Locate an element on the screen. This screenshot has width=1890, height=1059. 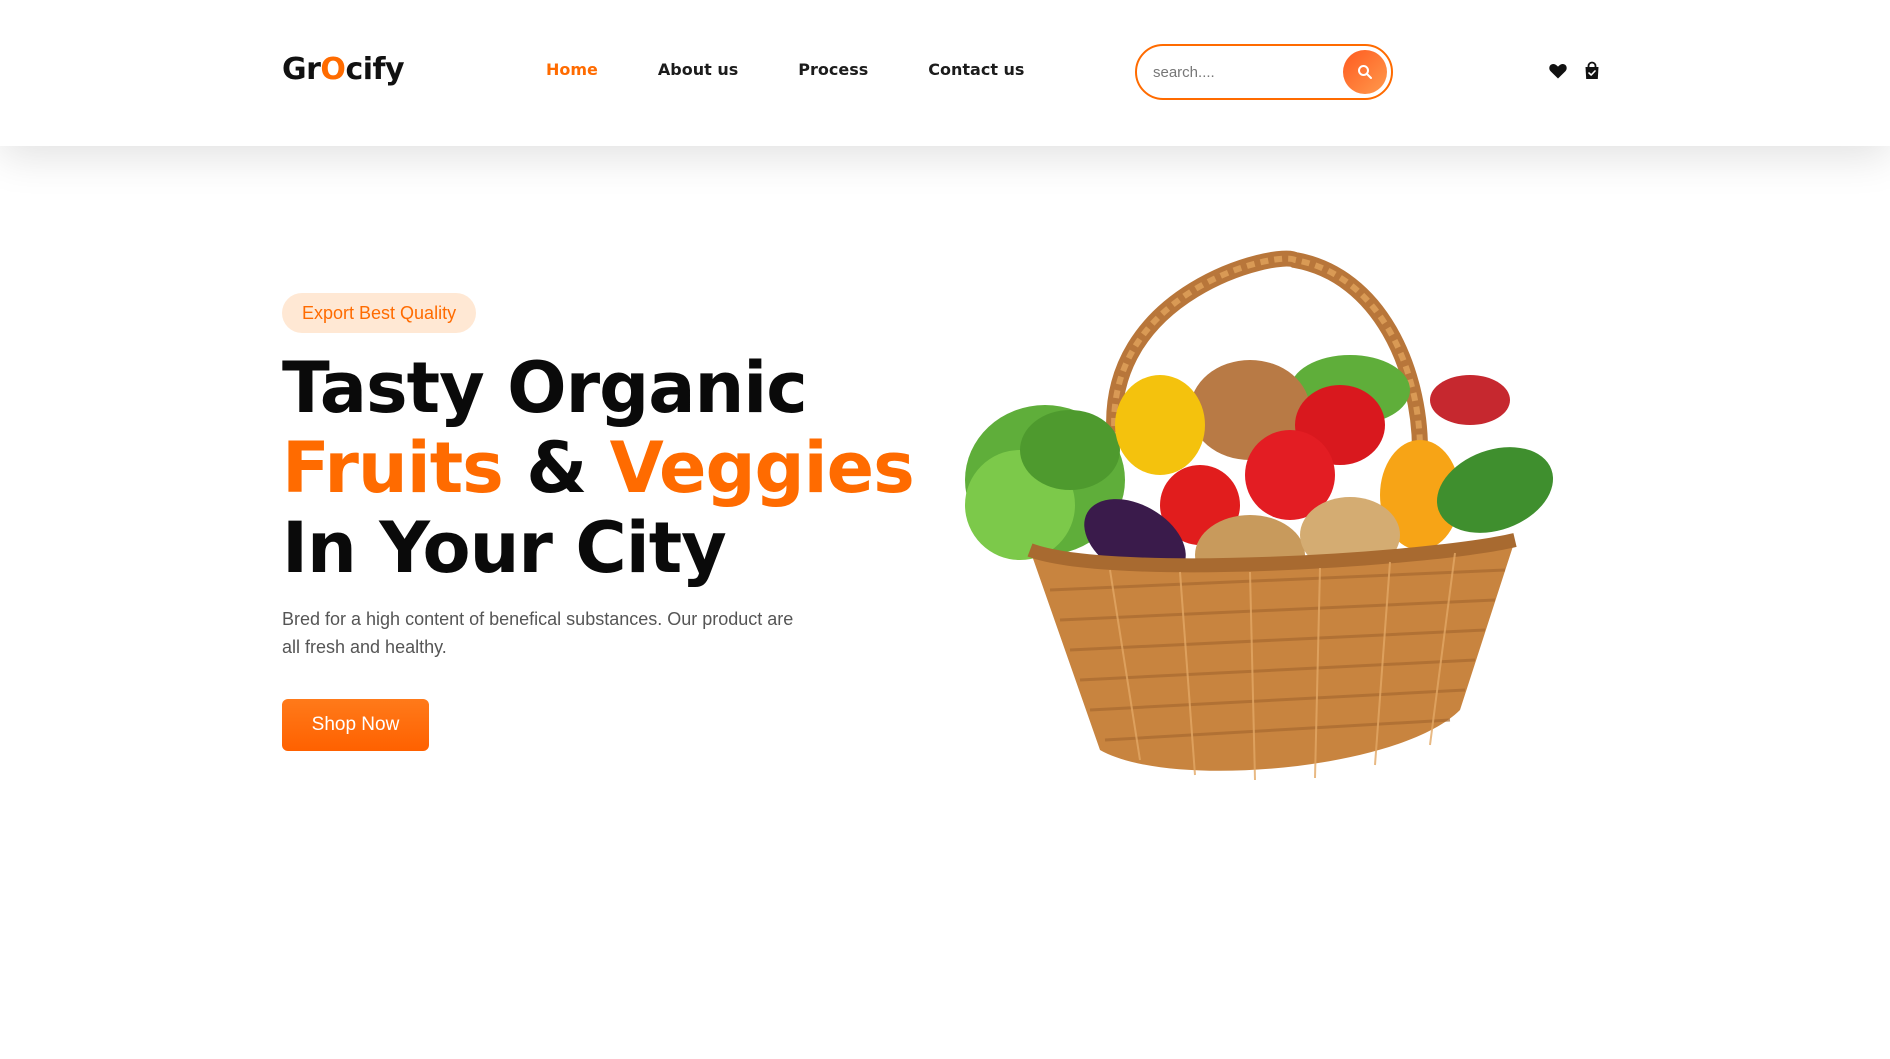
hero-title-ampersand: & is located at coordinates (556, 468).